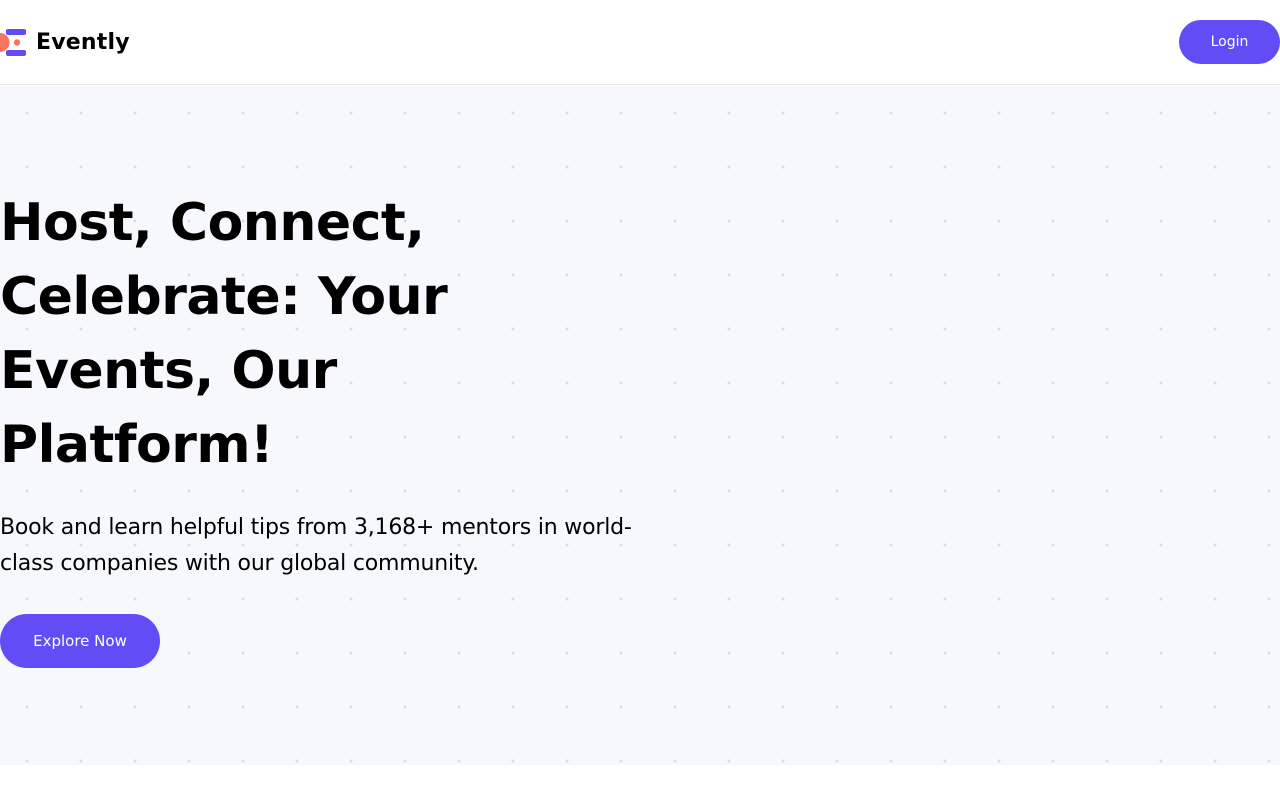  I want to click on site-header: Evently Login, so click(640, 42).